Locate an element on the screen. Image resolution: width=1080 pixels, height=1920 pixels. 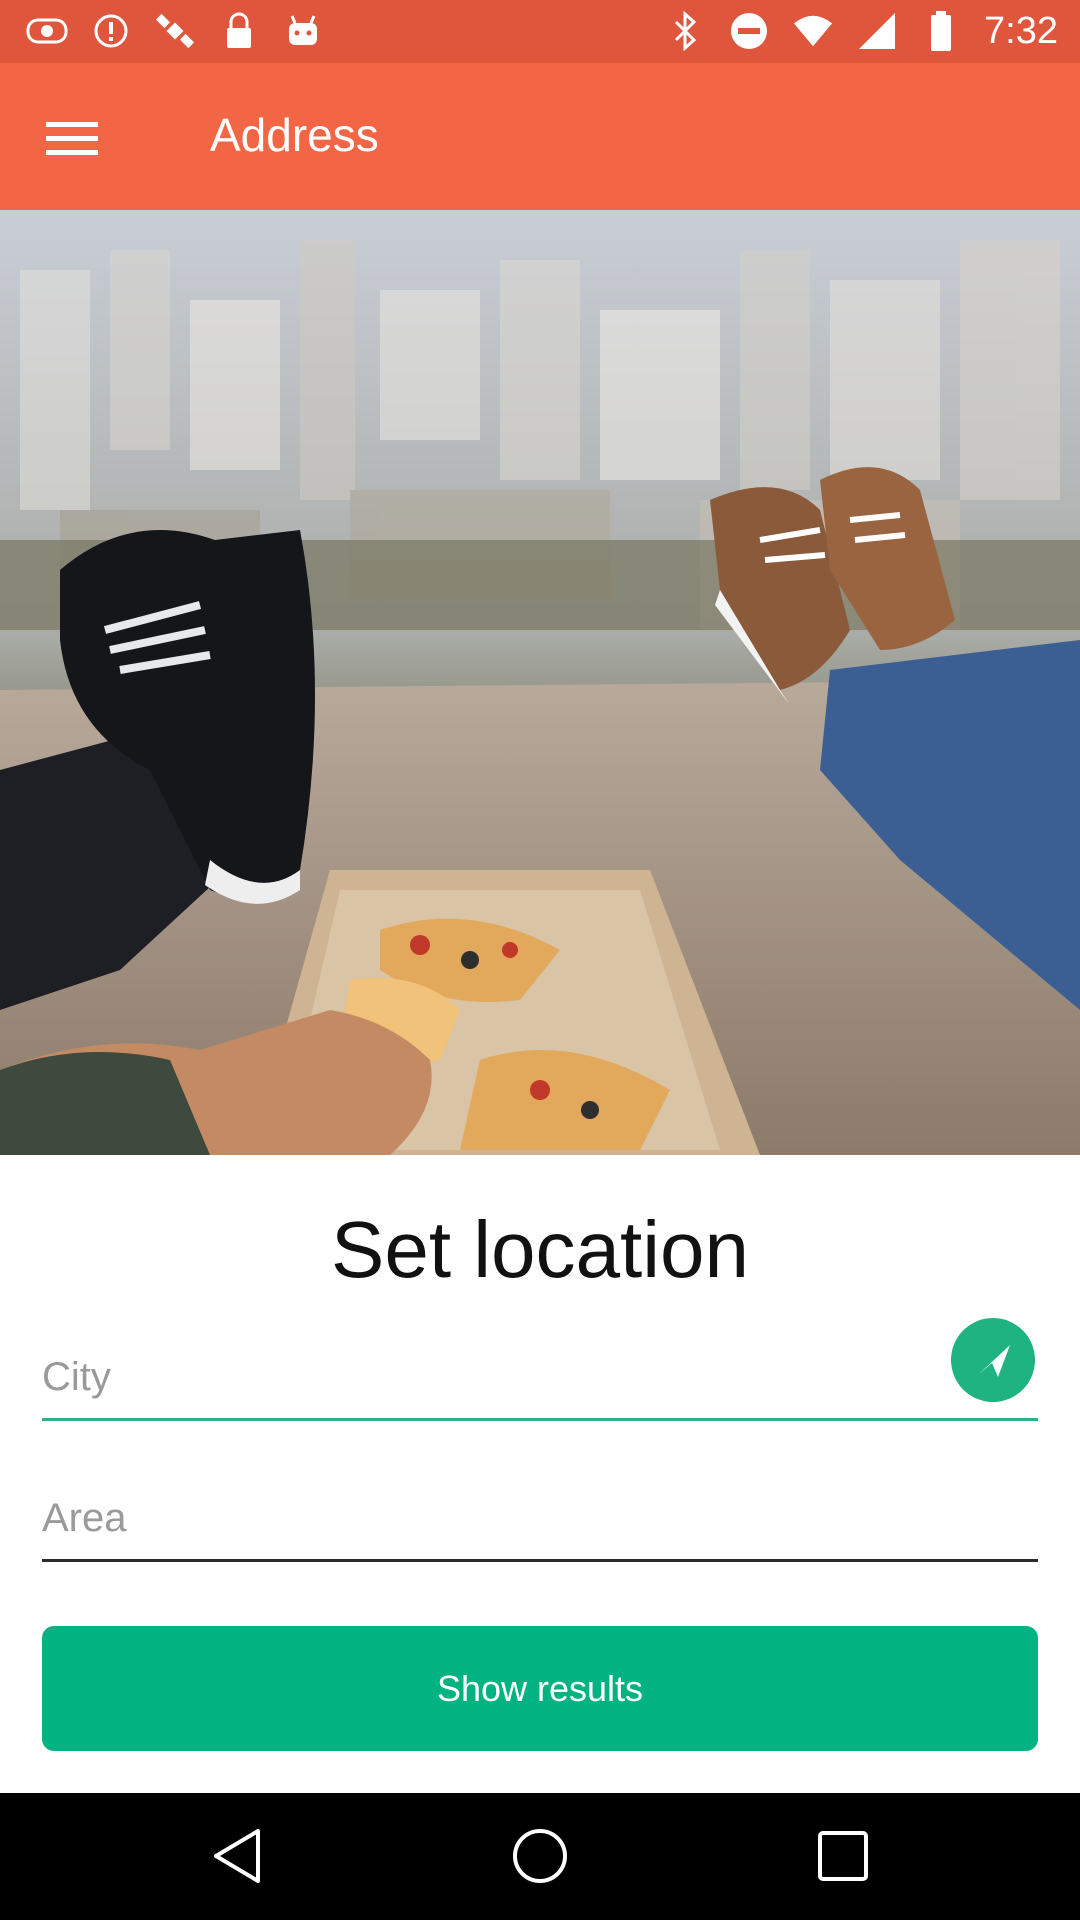
alert-icon is located at coordinates (111, 31).